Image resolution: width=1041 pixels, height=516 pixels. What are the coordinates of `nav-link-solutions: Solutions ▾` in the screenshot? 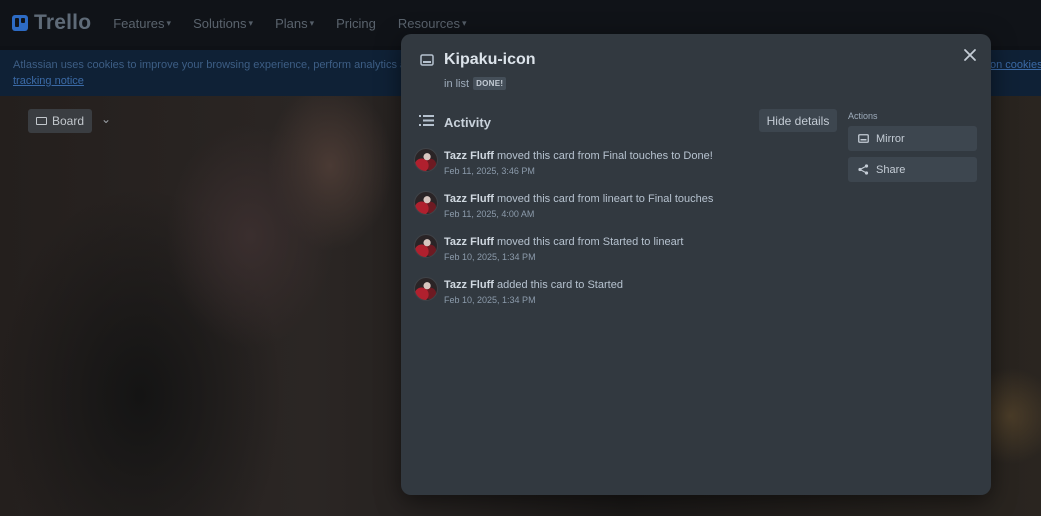 It's located at (223, 23).